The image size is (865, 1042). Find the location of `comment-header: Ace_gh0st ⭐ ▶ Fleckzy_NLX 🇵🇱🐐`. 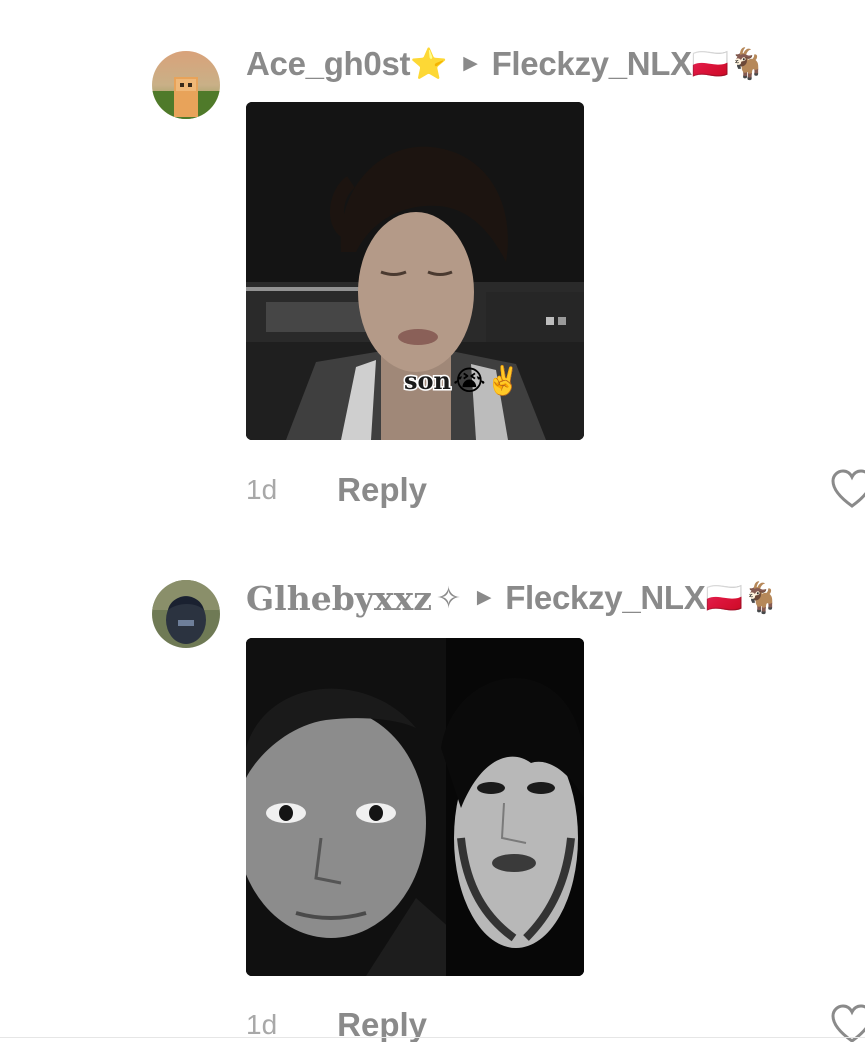

comment-header: Ace_gh0st ⭐ ▶ Fleckzy_NLX 🇵🇱🐐 is located at coordinates (506, 64).